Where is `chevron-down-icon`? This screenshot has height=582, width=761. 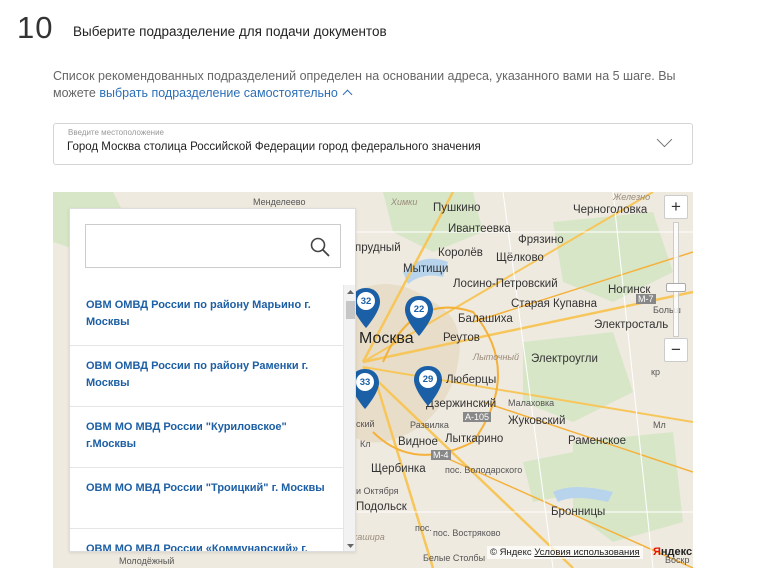
chevron-down-icon is located at coordinates (664, 139).